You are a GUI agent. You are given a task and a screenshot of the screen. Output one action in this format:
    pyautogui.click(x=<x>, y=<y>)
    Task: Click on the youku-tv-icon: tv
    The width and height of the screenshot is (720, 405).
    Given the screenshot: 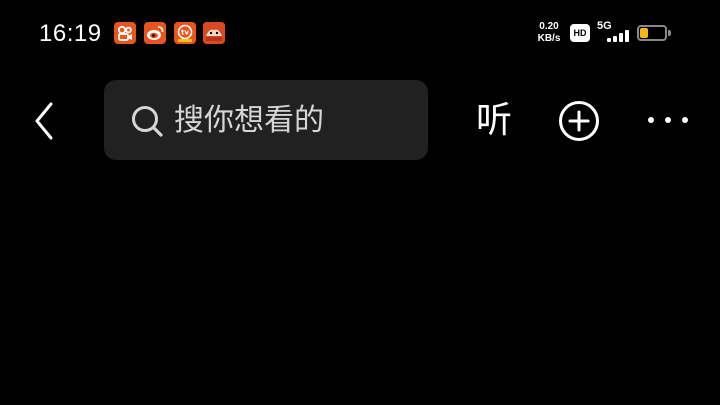 What is the action you would take?
    pyautogui.click(x=185, y=33)
    